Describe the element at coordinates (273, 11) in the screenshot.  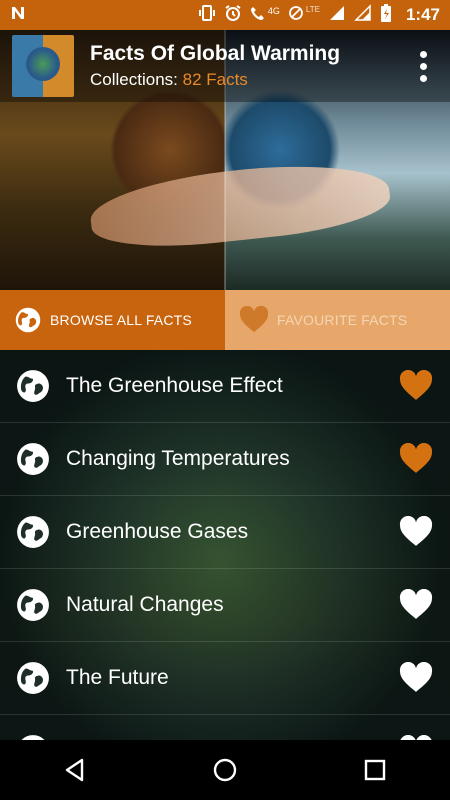
I see `network-type-label: 4G` at that location.